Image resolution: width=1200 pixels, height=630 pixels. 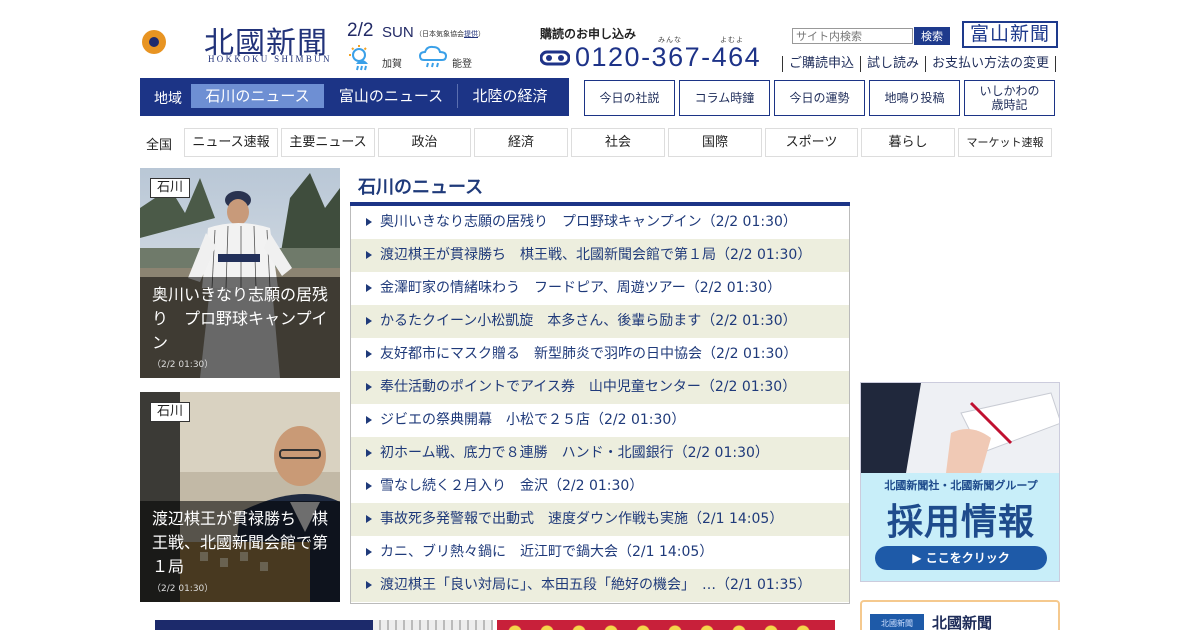 I want to click on news-item: 事故死多発警報で出動式 速度ダウン作戦も実施（2/1 14:05）, so click(x=600, y=519).